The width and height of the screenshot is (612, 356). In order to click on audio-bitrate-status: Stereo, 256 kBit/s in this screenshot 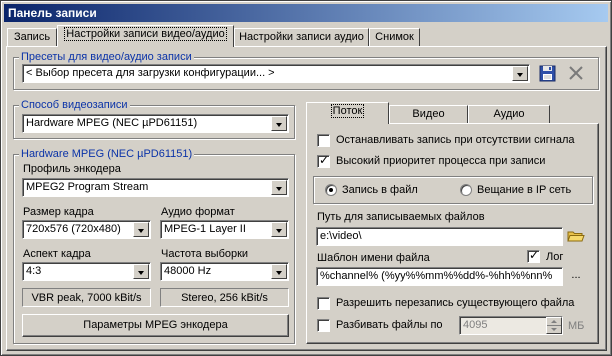, I will do `click(224, 297)`.